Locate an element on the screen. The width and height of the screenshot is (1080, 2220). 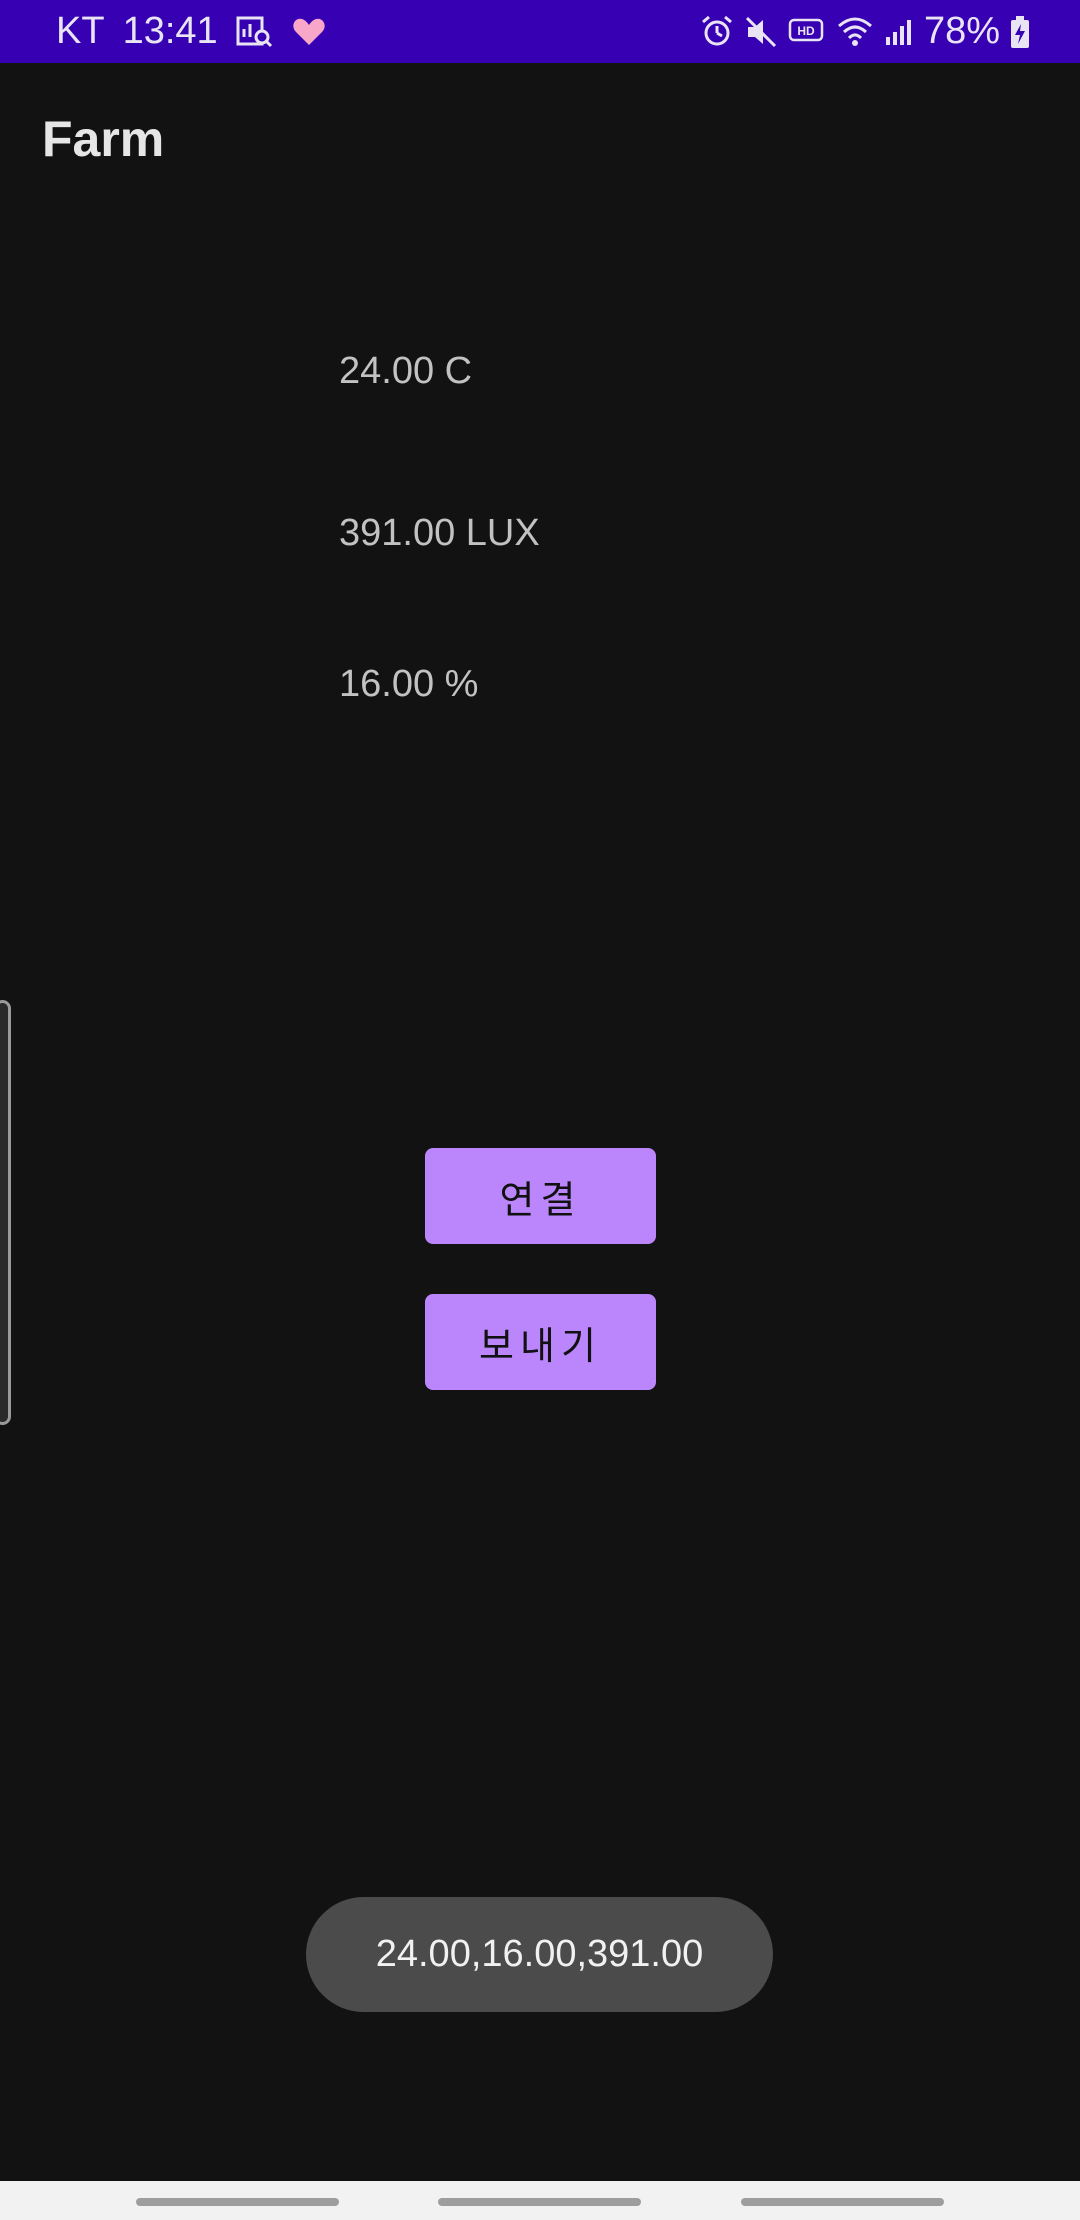
nav-recents-gesture is located at coordinates (842, 2202).